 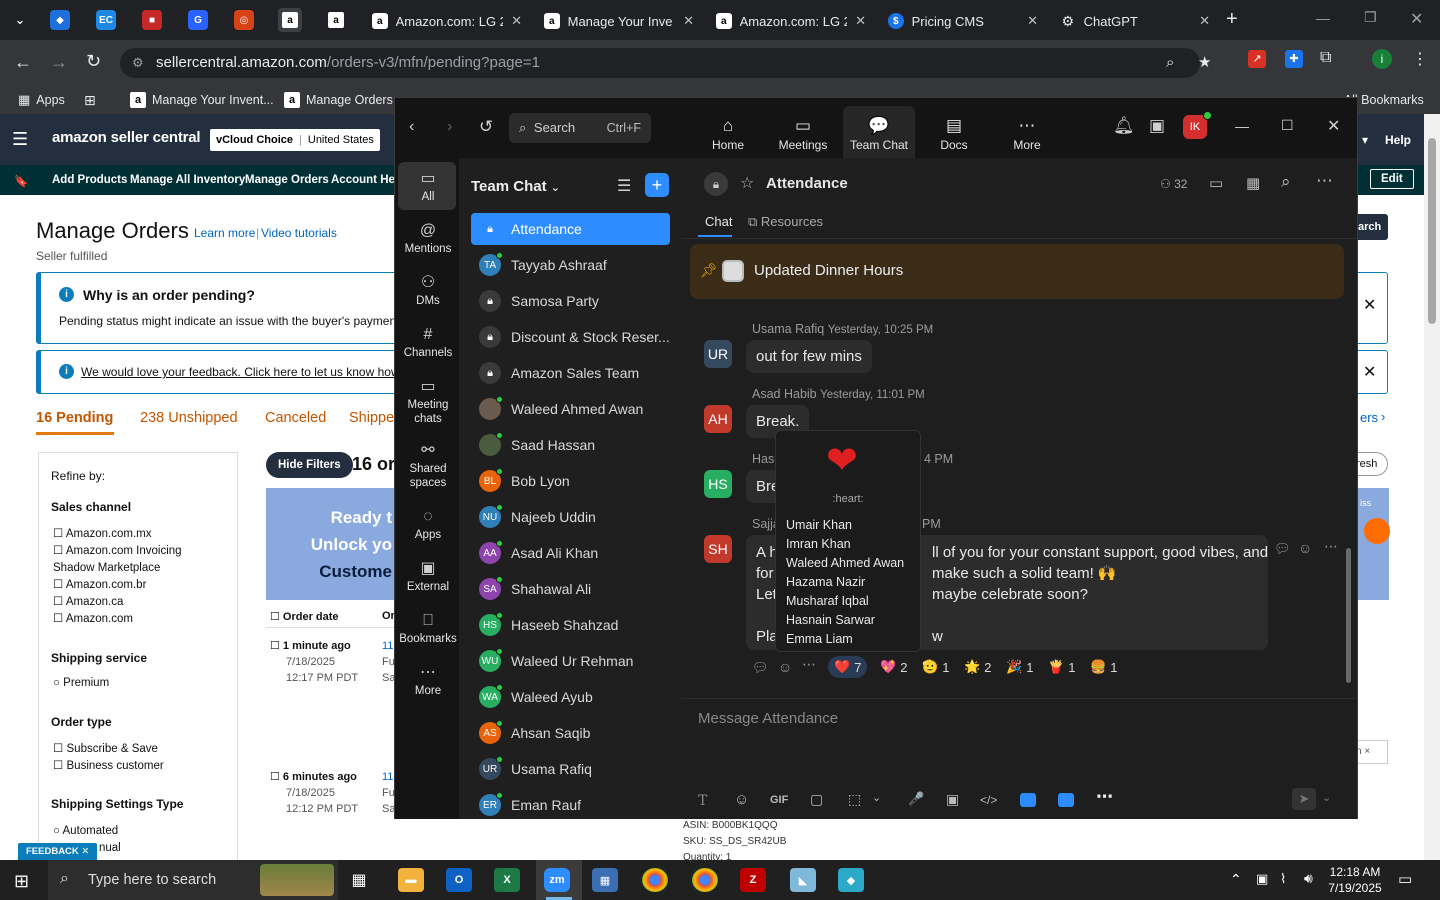 What do you see at coordinates (570, 517) in the screenshot?
I see `channel-list-item: NU Najeeb Uddin` at bounding box center [570, 517].